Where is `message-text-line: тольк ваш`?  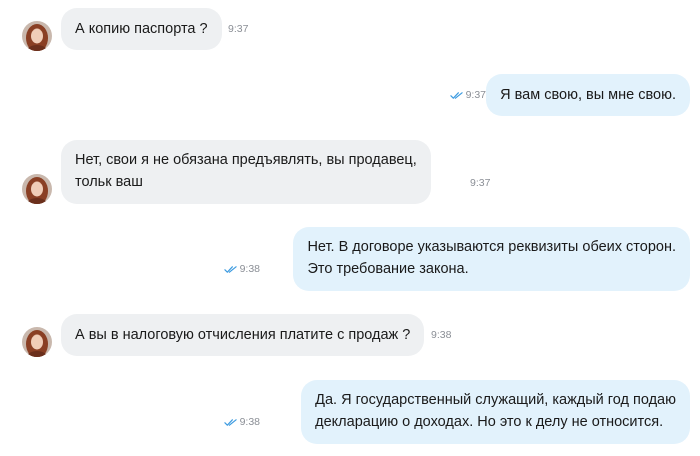 message-text-line: тольк ваш is located at coordinates (109, 182).